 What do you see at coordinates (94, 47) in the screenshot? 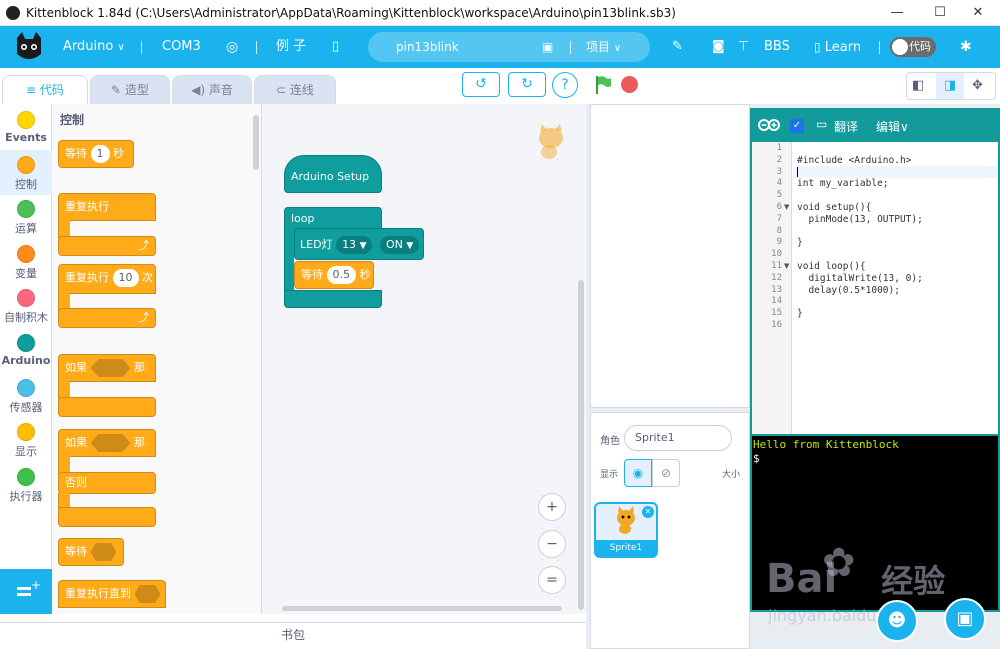
I see `board-select: Arduino ∨` at bounding box center [94, 47].